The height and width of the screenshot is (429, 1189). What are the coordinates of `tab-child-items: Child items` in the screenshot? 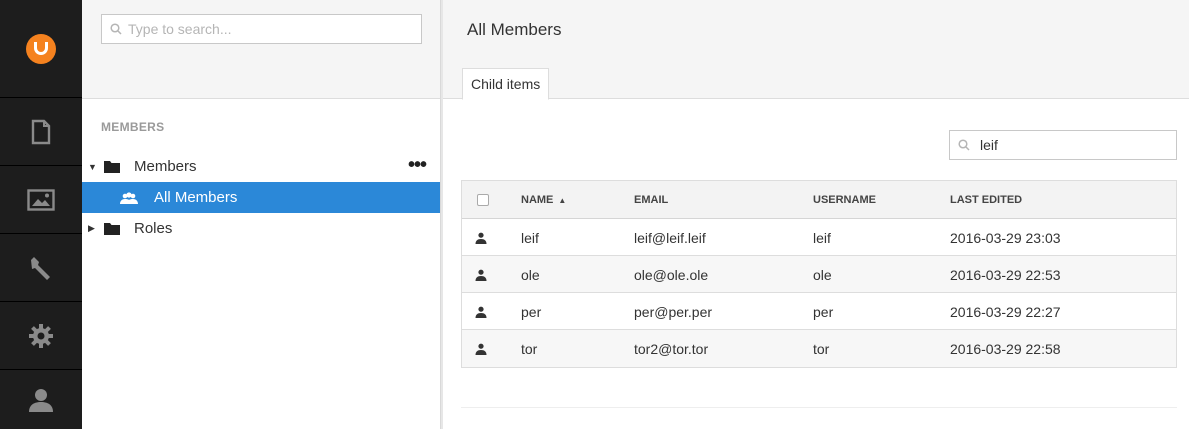 It's located at (506, 84).